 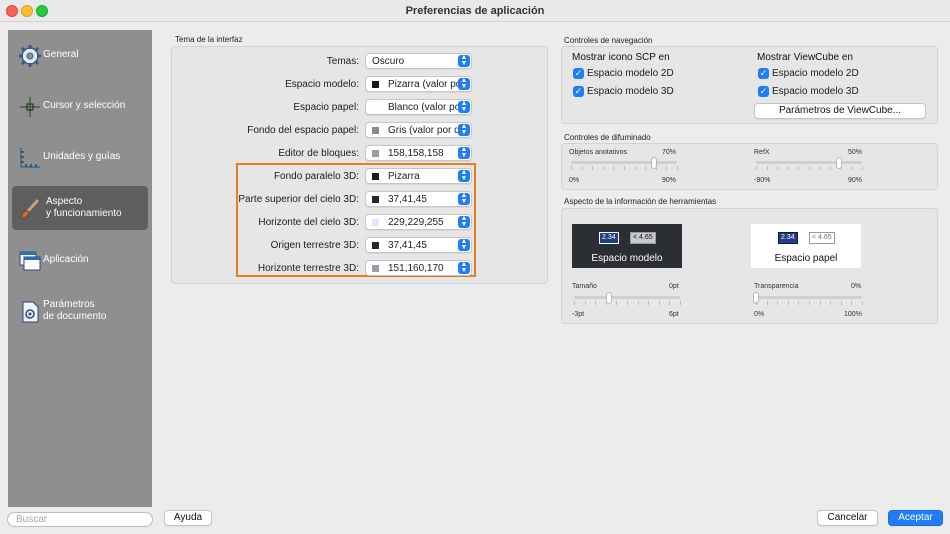 I want to click on transparency-slider, so click(x=809, y=297).